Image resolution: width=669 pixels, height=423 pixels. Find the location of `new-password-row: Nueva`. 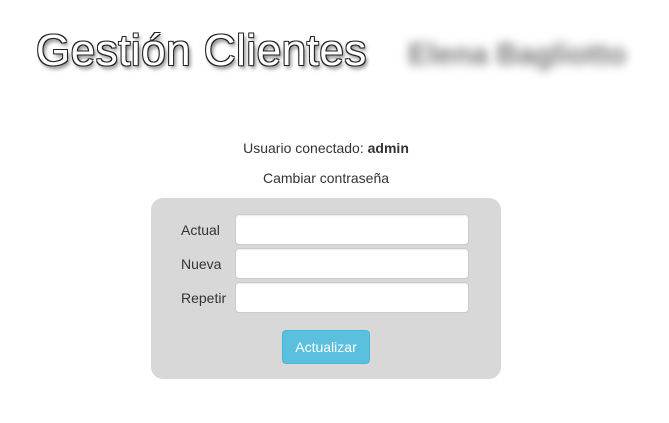

new-password-row: Nueva is located at coordinates (326, 264).